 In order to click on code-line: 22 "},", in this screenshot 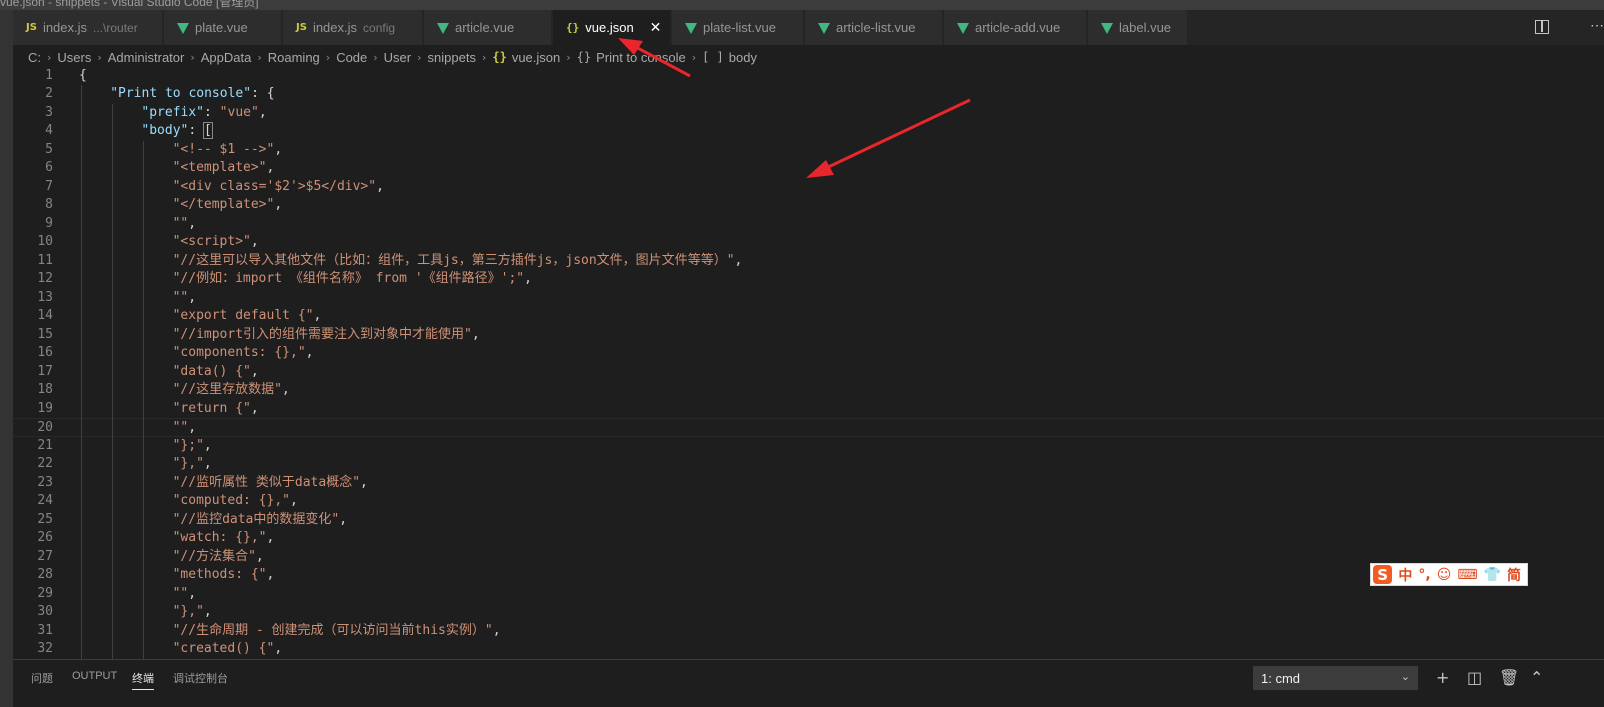, I will do `click(808, 464)`.